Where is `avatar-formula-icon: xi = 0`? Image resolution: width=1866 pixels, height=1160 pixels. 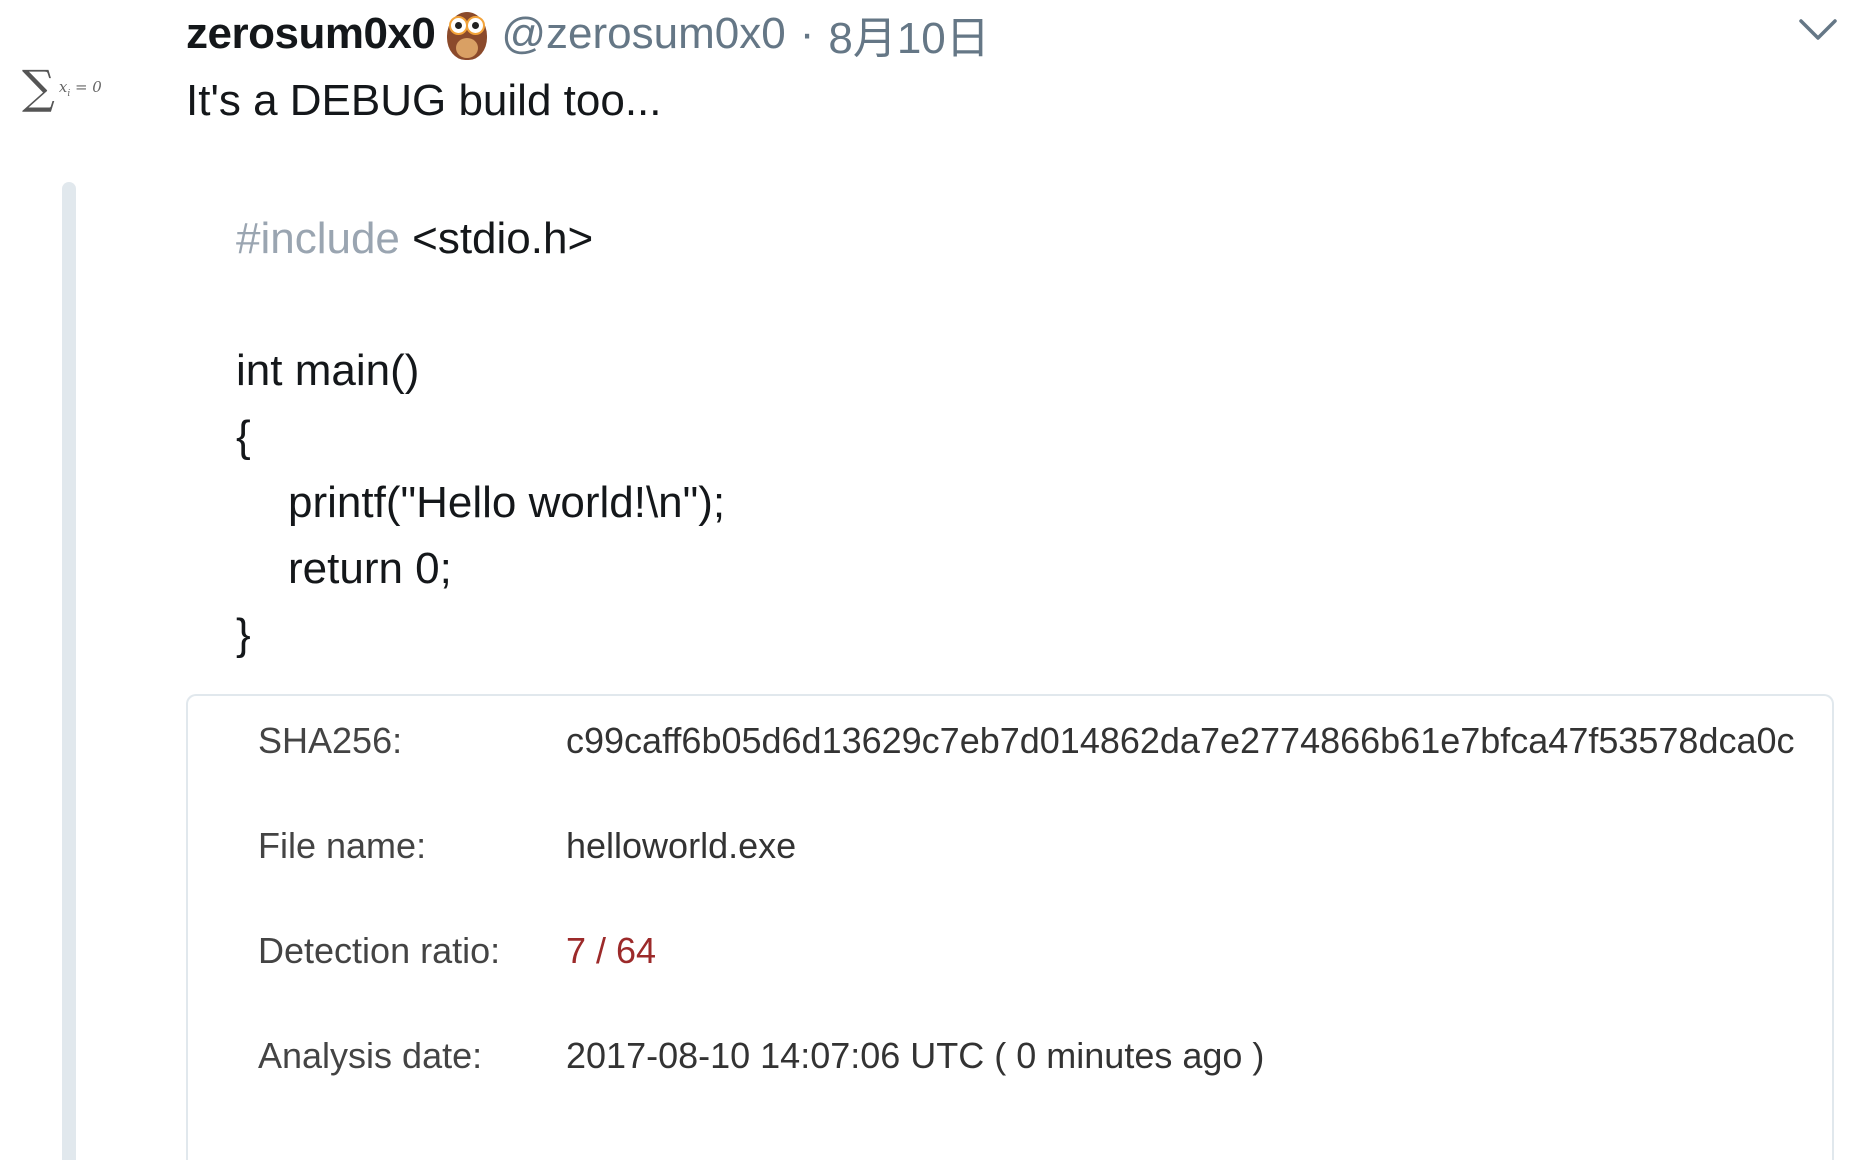 avatar-formula-icon: xi = 0 is located at coordinates (80, 88).